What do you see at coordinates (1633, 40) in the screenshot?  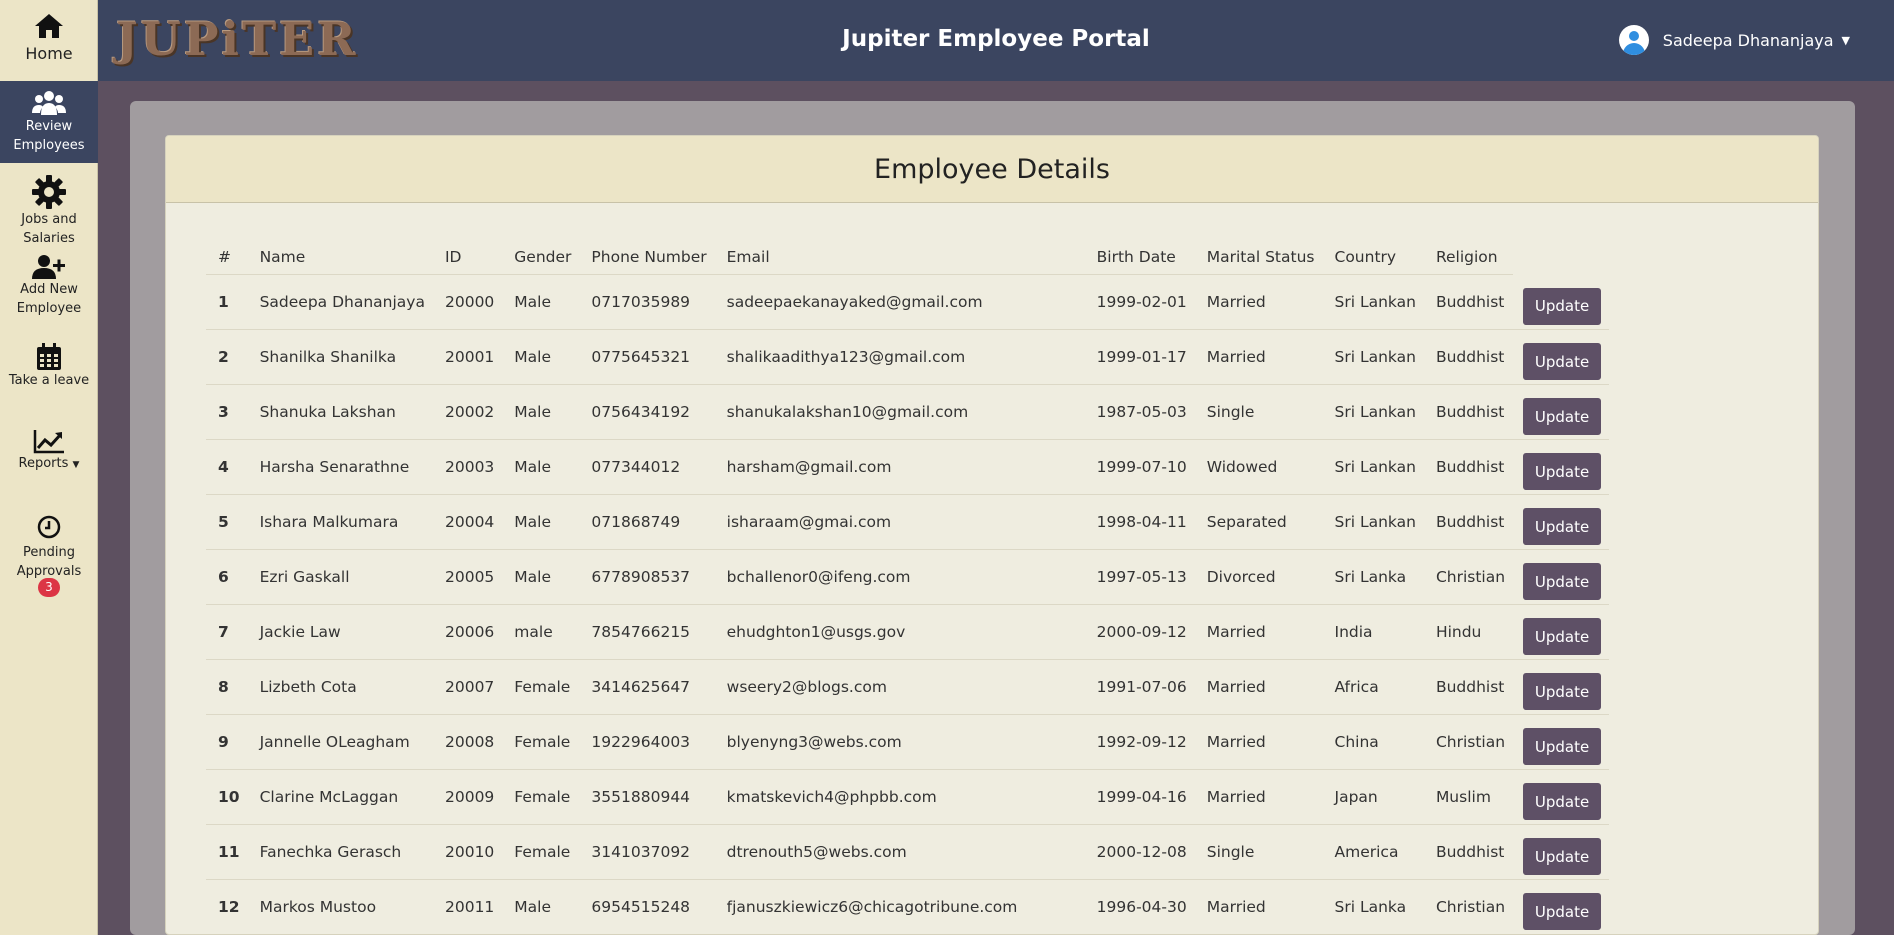 I see `avatar` at bounding box center [1633, 40].